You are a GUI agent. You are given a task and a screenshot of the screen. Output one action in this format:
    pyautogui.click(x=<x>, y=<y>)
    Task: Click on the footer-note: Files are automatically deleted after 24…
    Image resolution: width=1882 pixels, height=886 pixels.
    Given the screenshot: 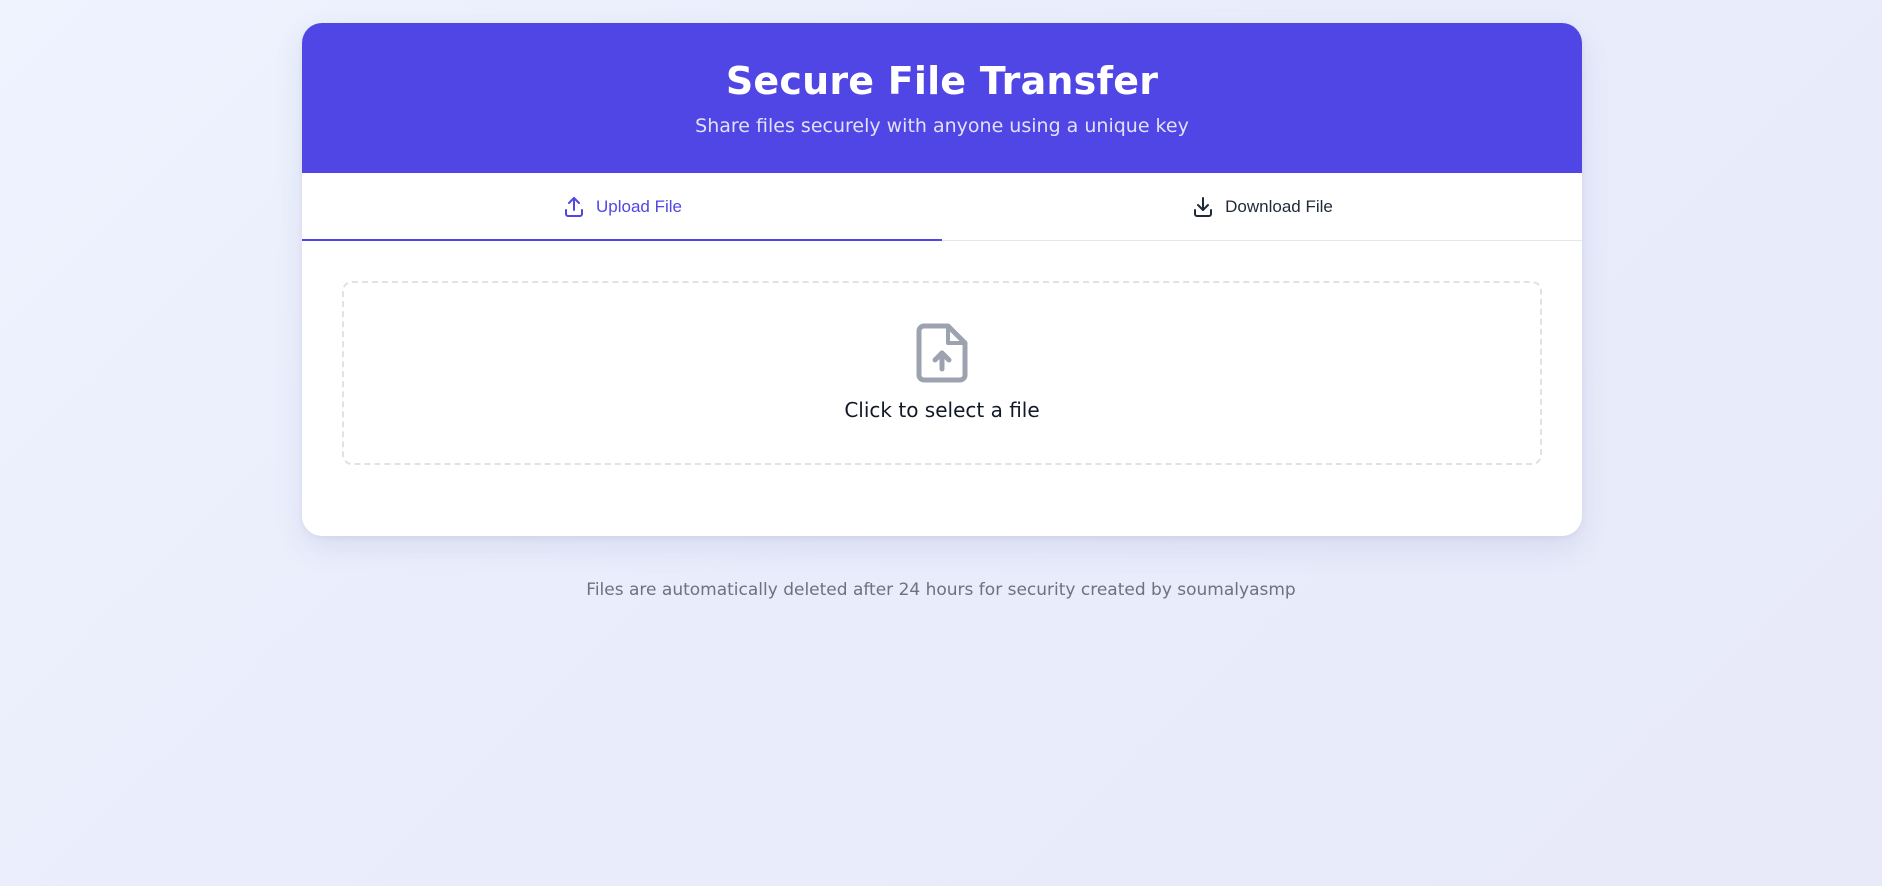 What is the action you would take?
    pyautogui.click(x=941, y=590)
    